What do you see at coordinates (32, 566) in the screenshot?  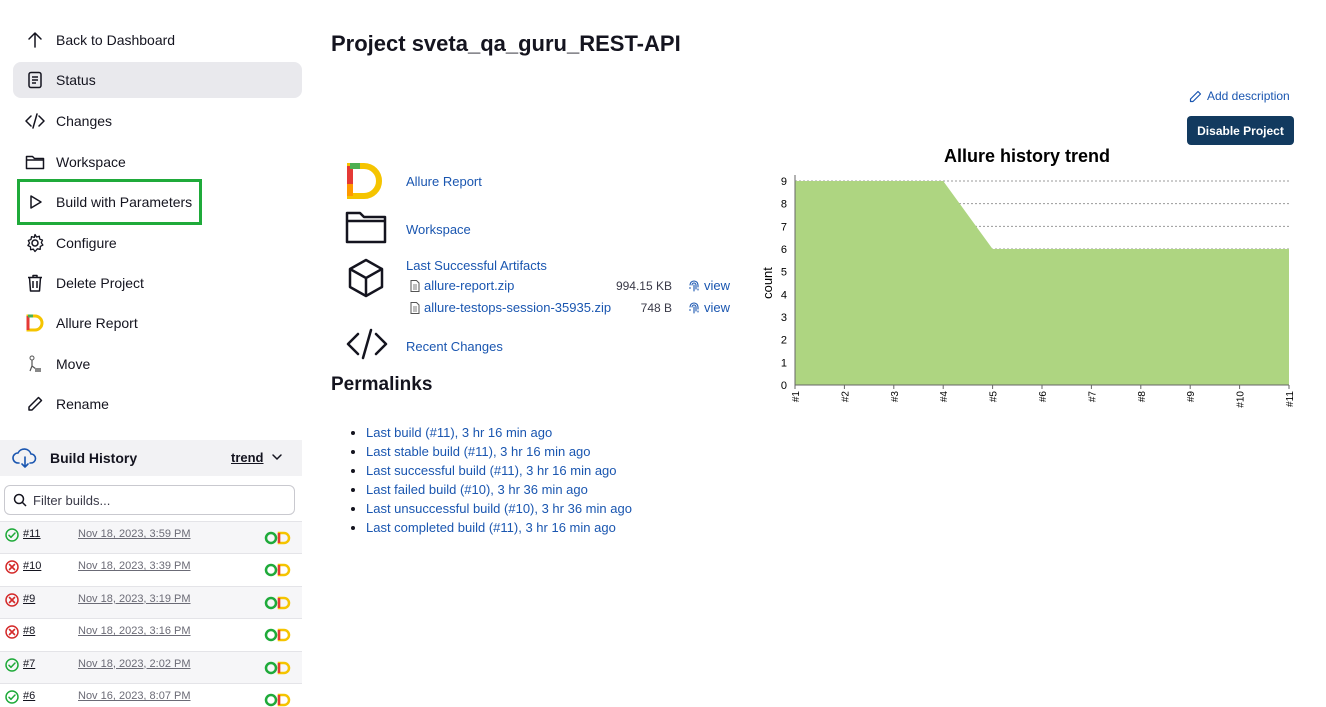 I see `build-number-link: #10` at bounding box center [32, 566].